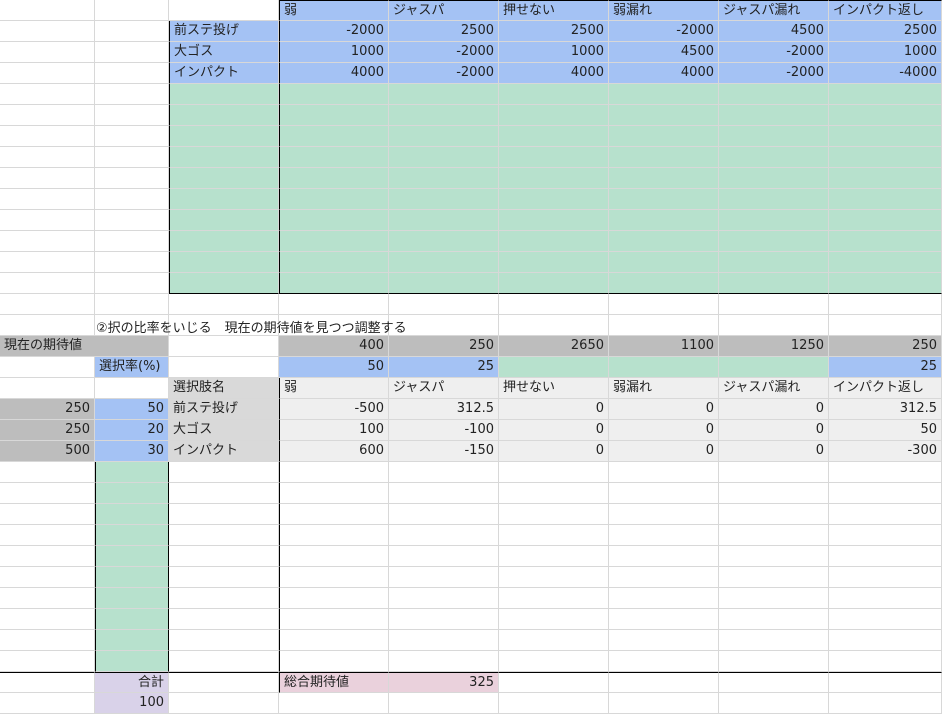 This screenshot has height=714, width=942. What do you see at coordinates (554, 346) in the screenshot?
I see `expected-value-cell: 2650` at bounding box center [554, 346].